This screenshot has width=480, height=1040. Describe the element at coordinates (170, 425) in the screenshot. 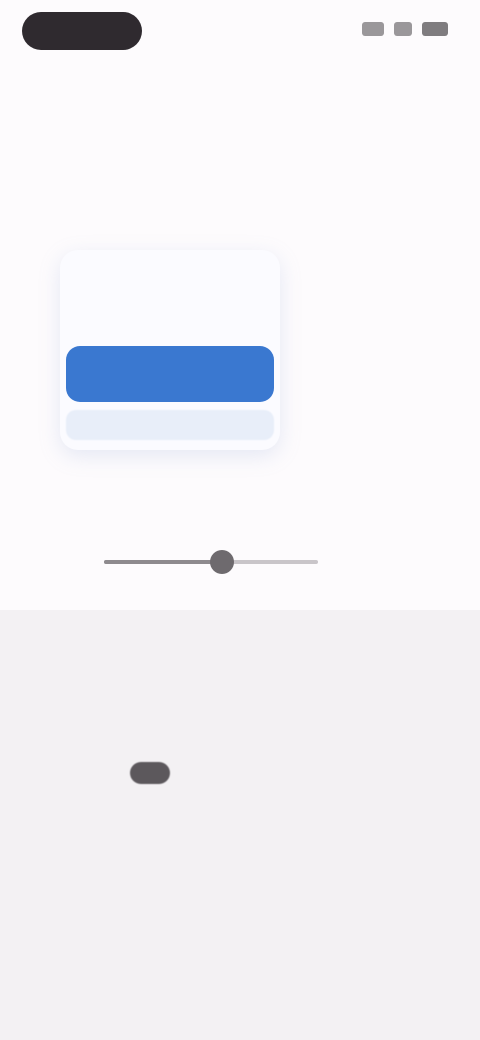

I see `card-footer` at that location.